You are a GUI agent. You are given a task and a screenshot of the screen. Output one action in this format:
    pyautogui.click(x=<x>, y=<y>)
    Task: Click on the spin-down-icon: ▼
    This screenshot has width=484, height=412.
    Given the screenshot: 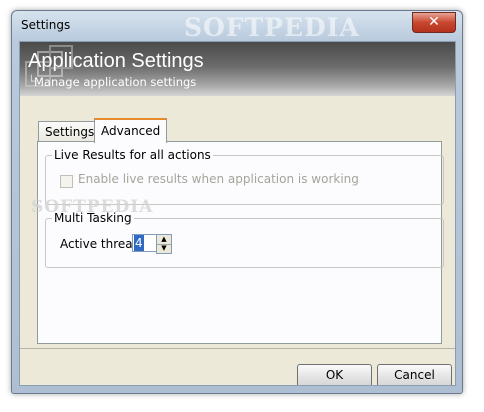 What is the action you would take?
    pyautogui.click(x=164, y=248)
    